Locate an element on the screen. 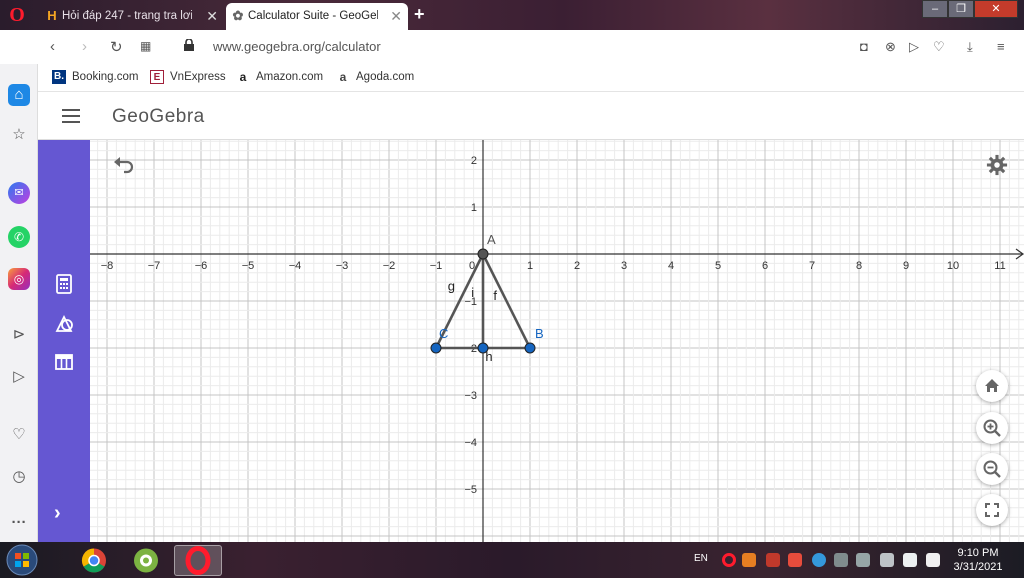 The image size is (1024, 578). y-tick-label: 2 is located at coordinates (474, 161).